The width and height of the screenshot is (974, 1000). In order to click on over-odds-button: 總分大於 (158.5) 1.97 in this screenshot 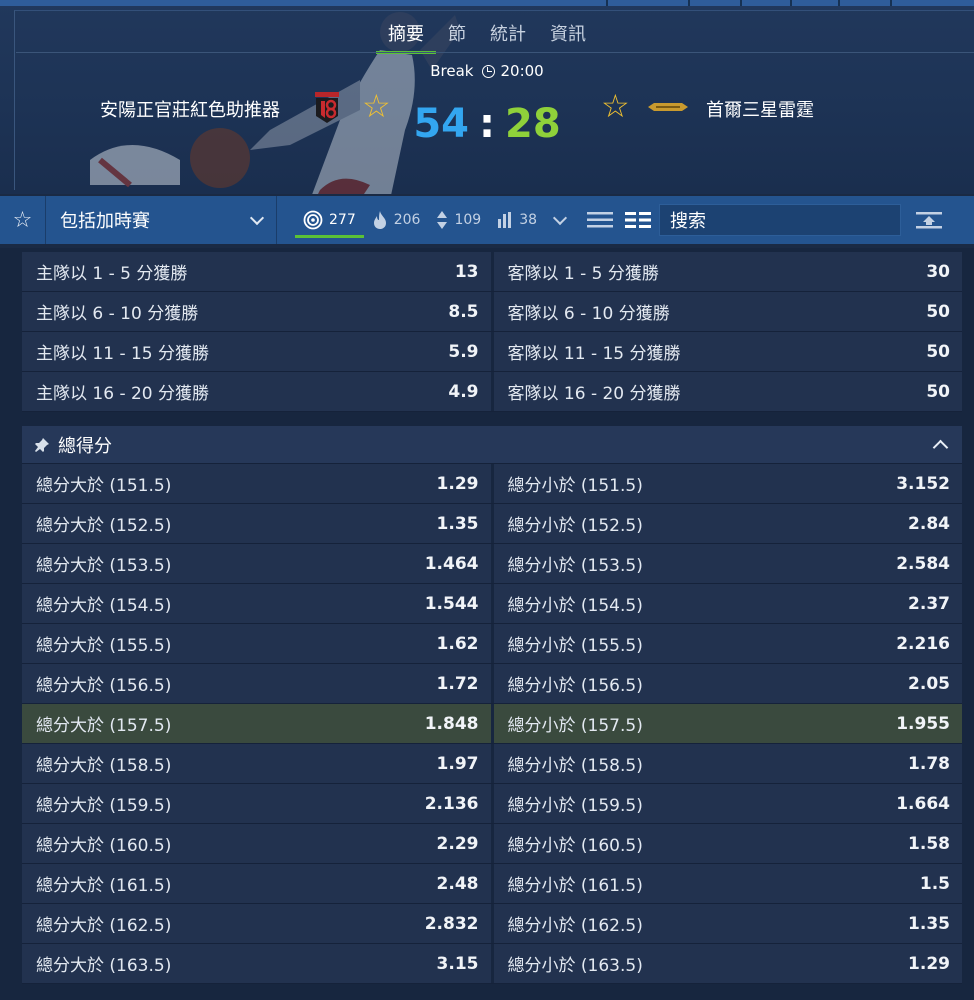, I will do `click(258, 763)`.